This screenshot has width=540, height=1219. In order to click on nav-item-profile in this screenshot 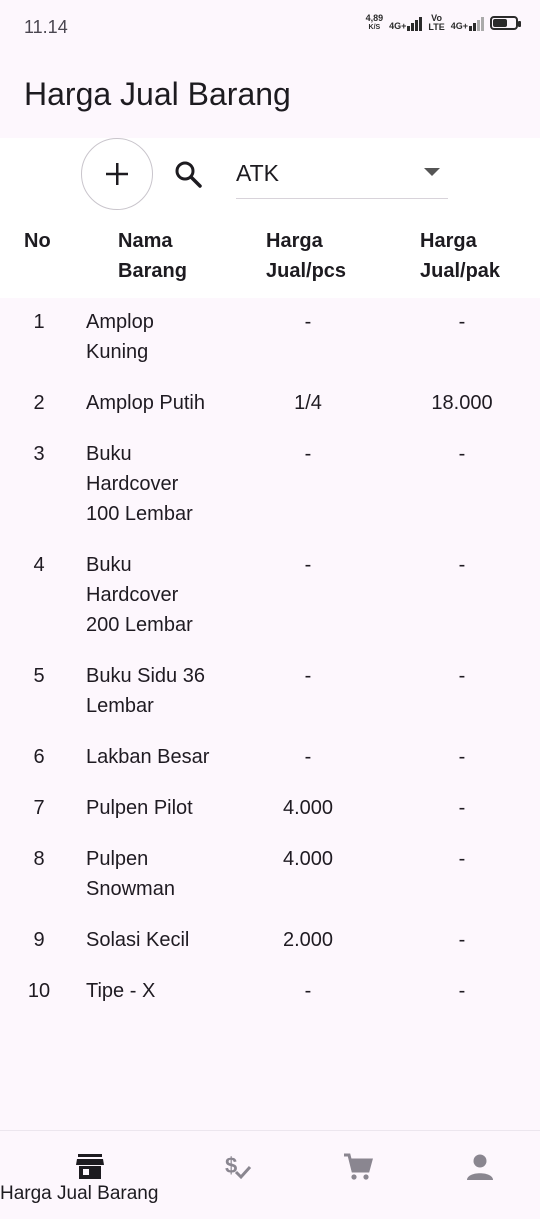, I will do `click(476, 1175)`.